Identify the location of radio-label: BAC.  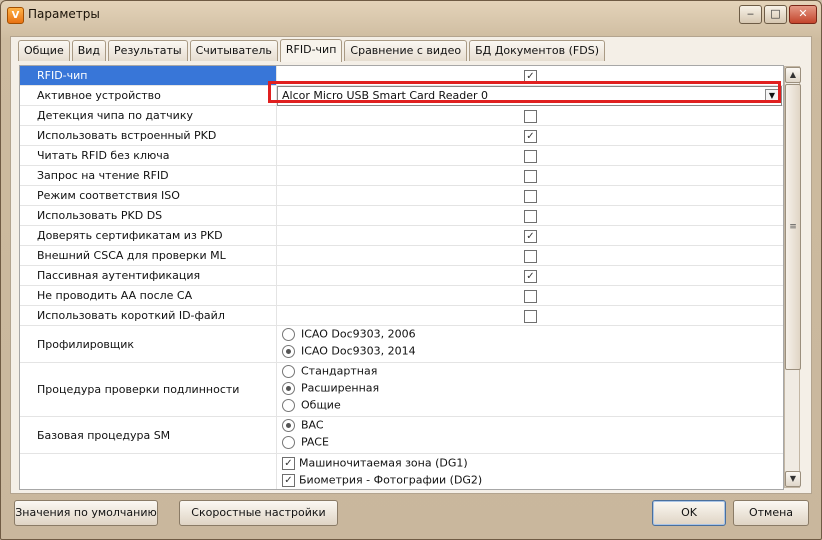
(312, 425).